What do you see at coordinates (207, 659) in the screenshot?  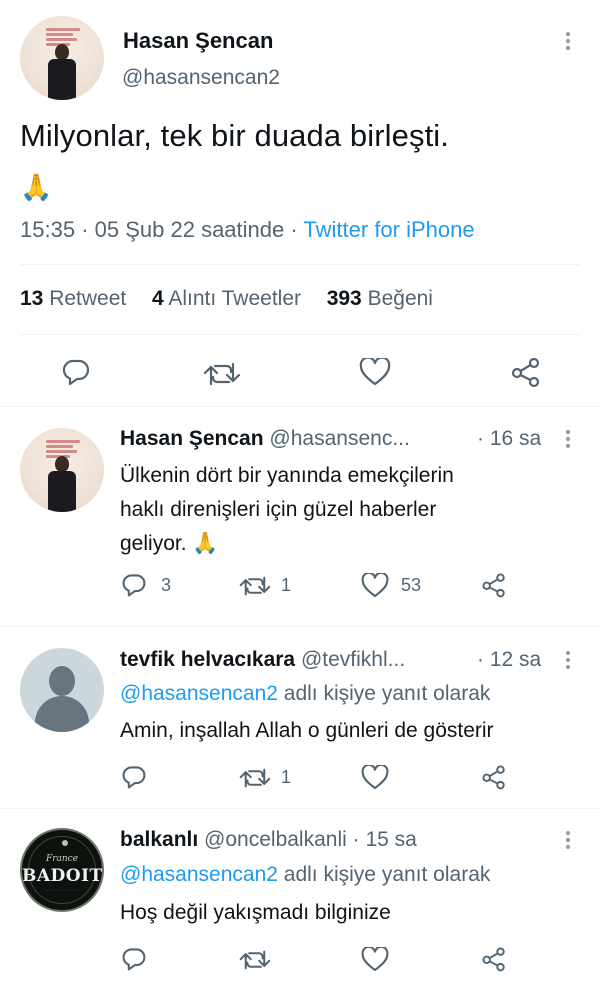 I see `reply-author-name: tevfik helvacıkara` at bounding box center [207, 659].